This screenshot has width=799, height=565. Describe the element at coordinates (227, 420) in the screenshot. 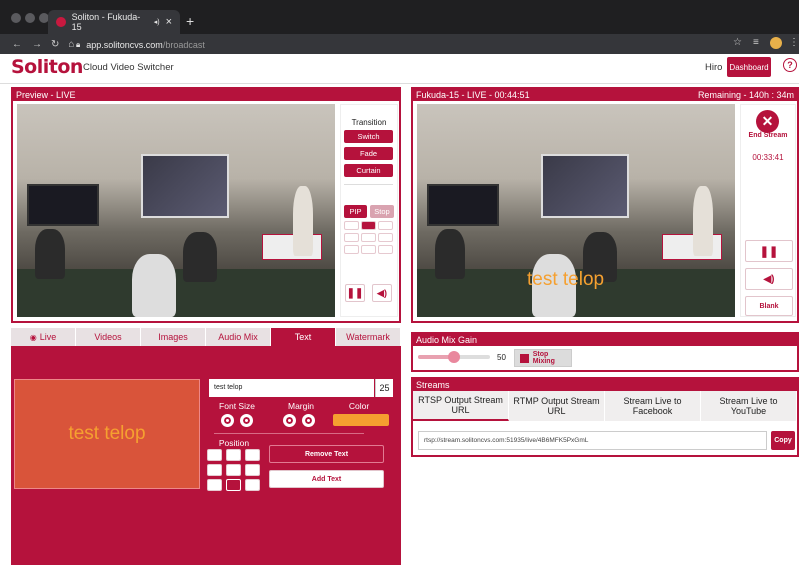

I see `font-size-decrease-button` at that location.